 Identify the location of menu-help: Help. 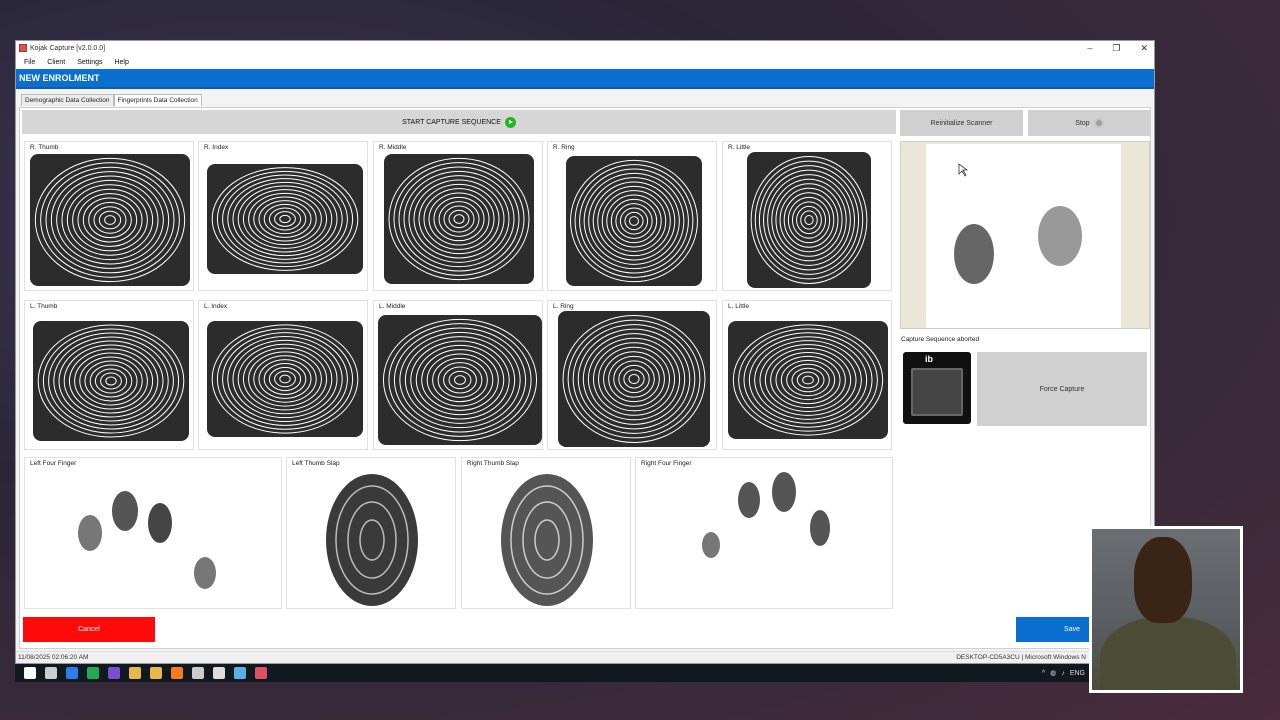
(121, 62).